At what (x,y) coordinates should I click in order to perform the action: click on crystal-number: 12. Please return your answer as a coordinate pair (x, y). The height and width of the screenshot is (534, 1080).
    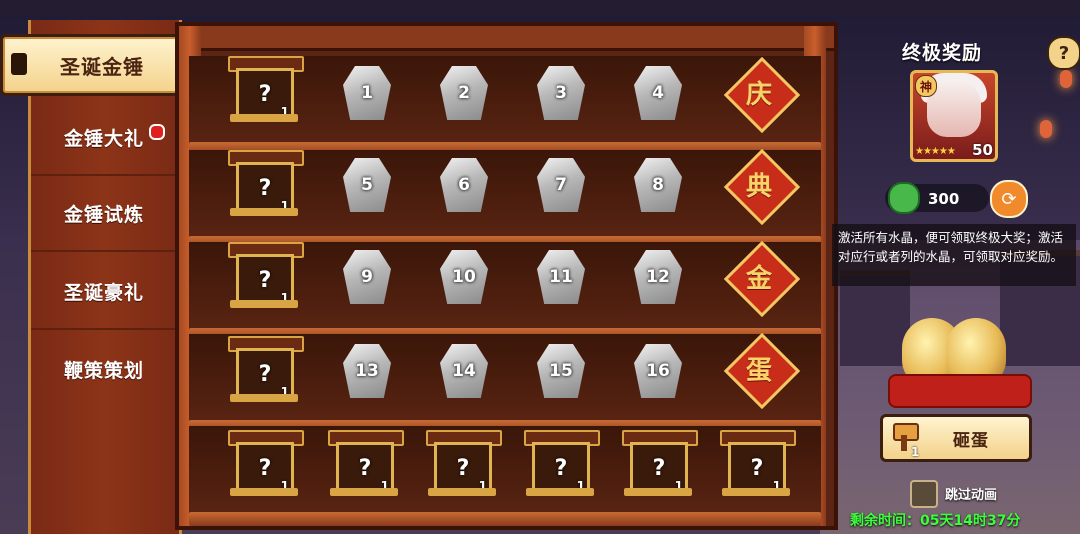
    Looking at the image, I should click on (658, 277).